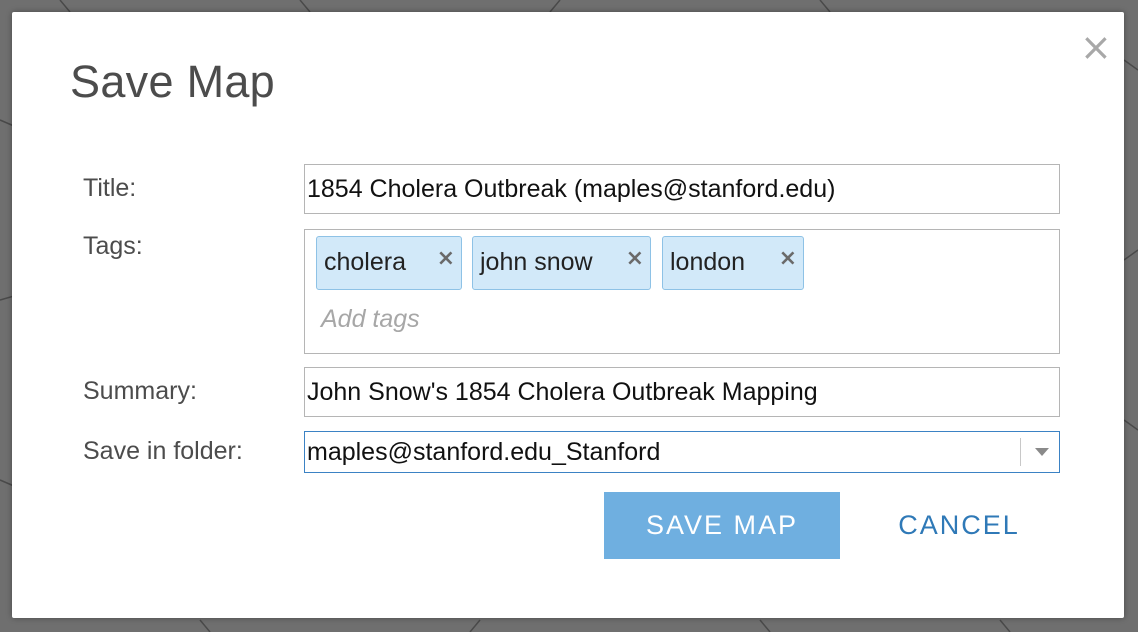 The image size is (1138, 632). I want to click on tag-chip: john snow ×, so click(561, 263).